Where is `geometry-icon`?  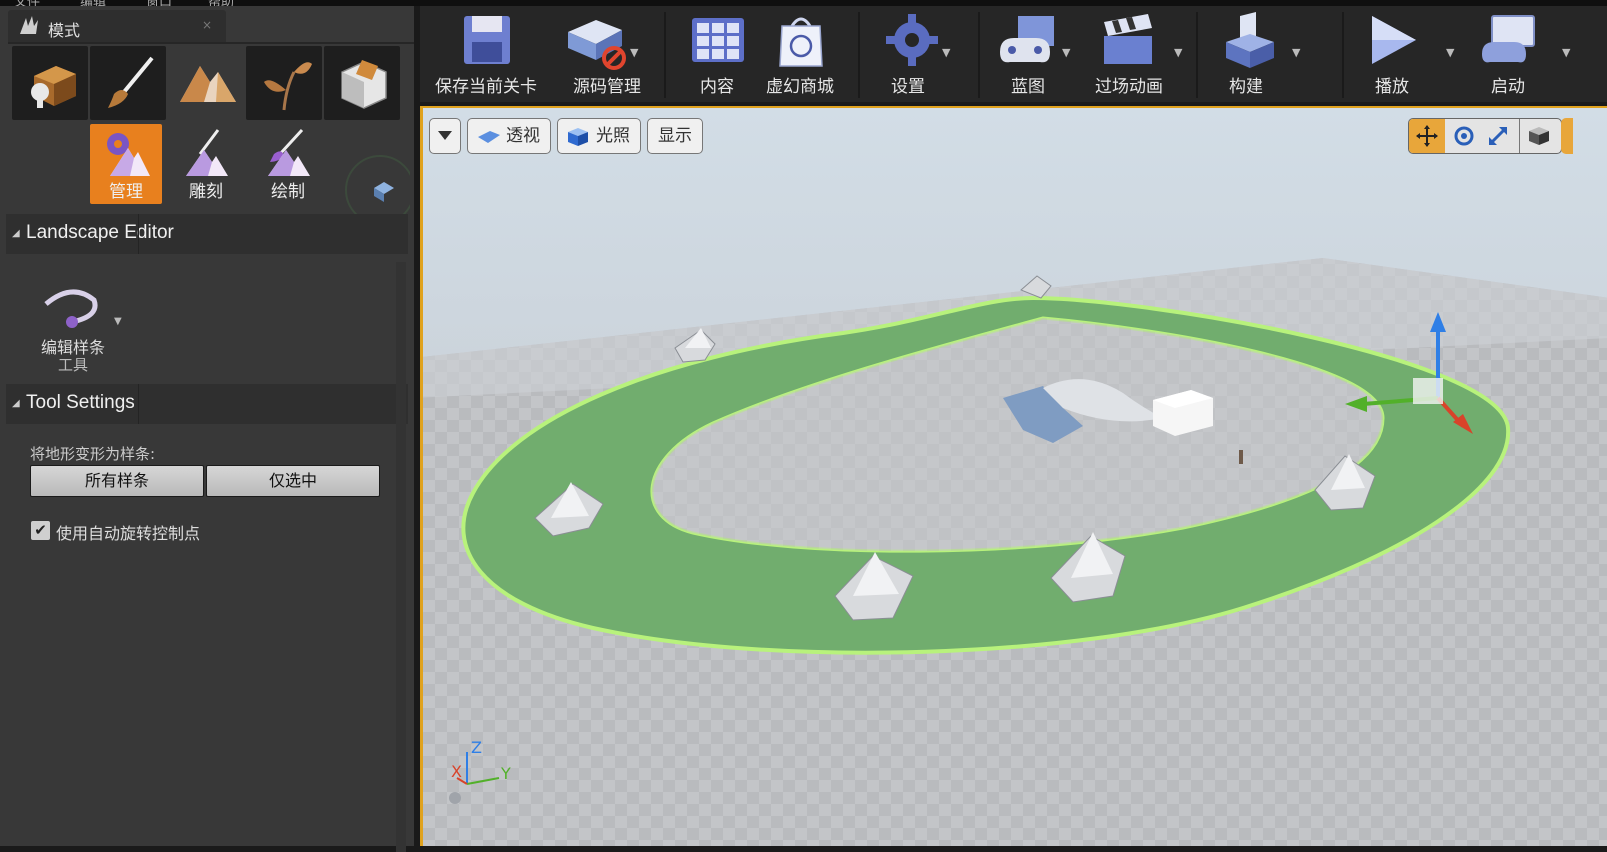
geometry-icon is located at coordinates (364, 84).